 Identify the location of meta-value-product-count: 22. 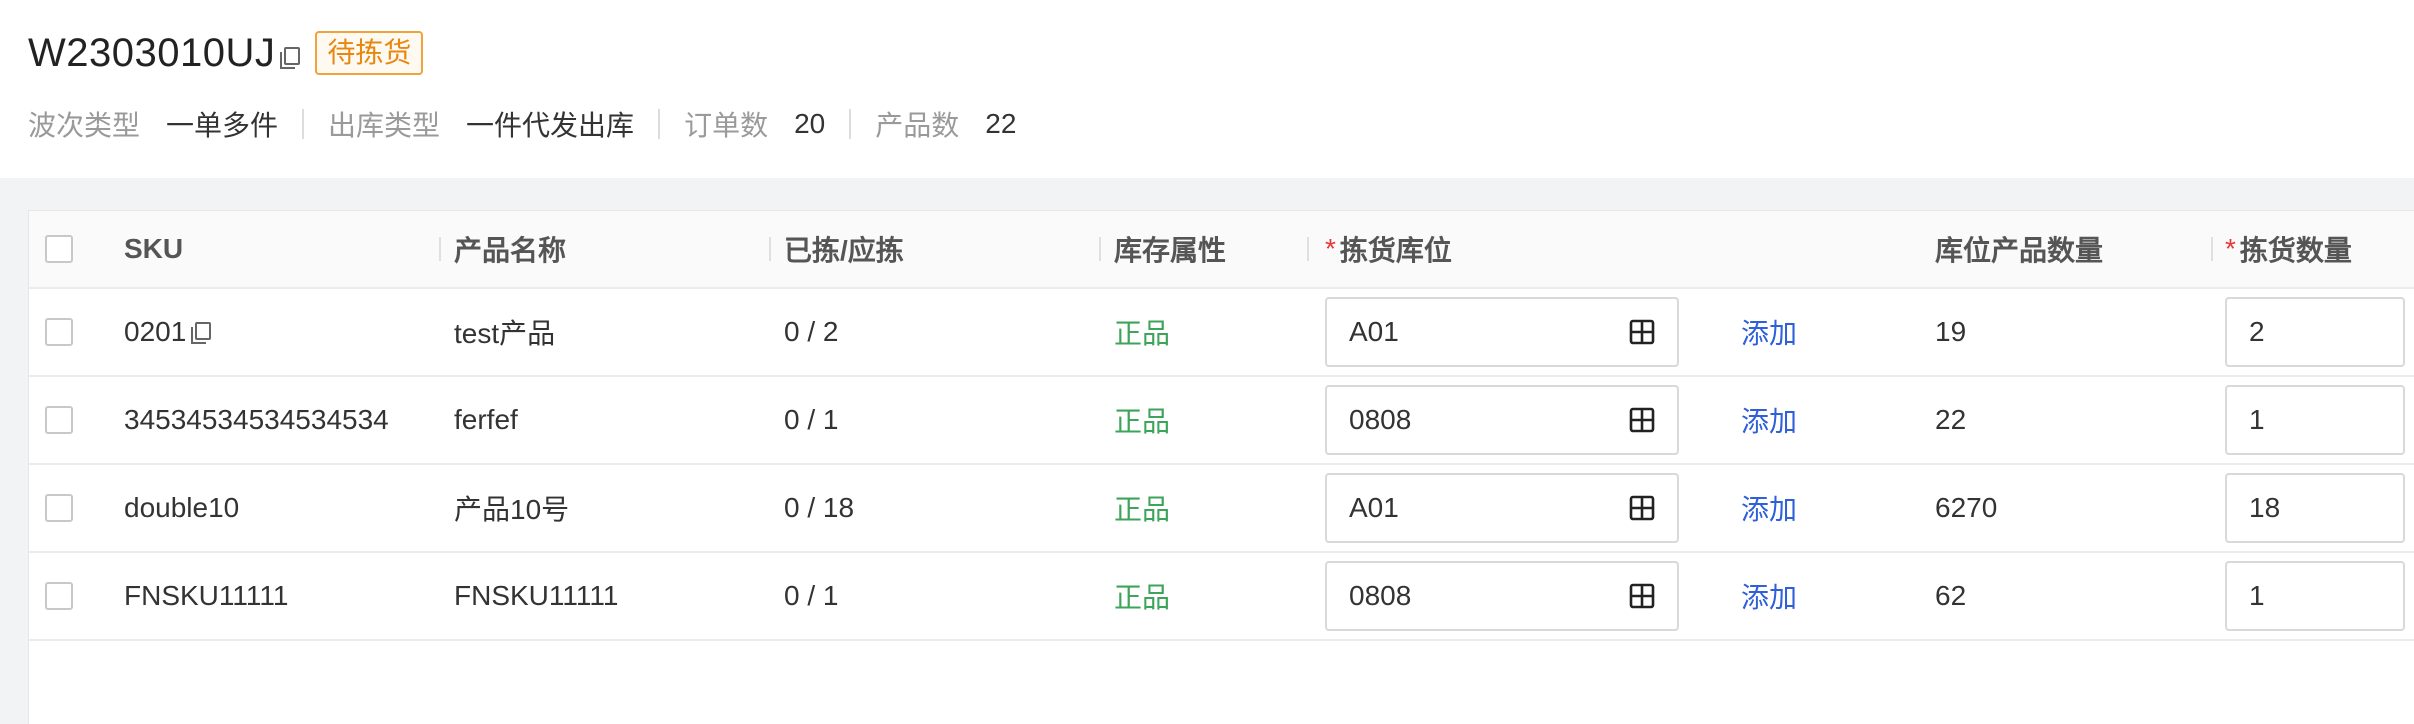
(1001, 123).